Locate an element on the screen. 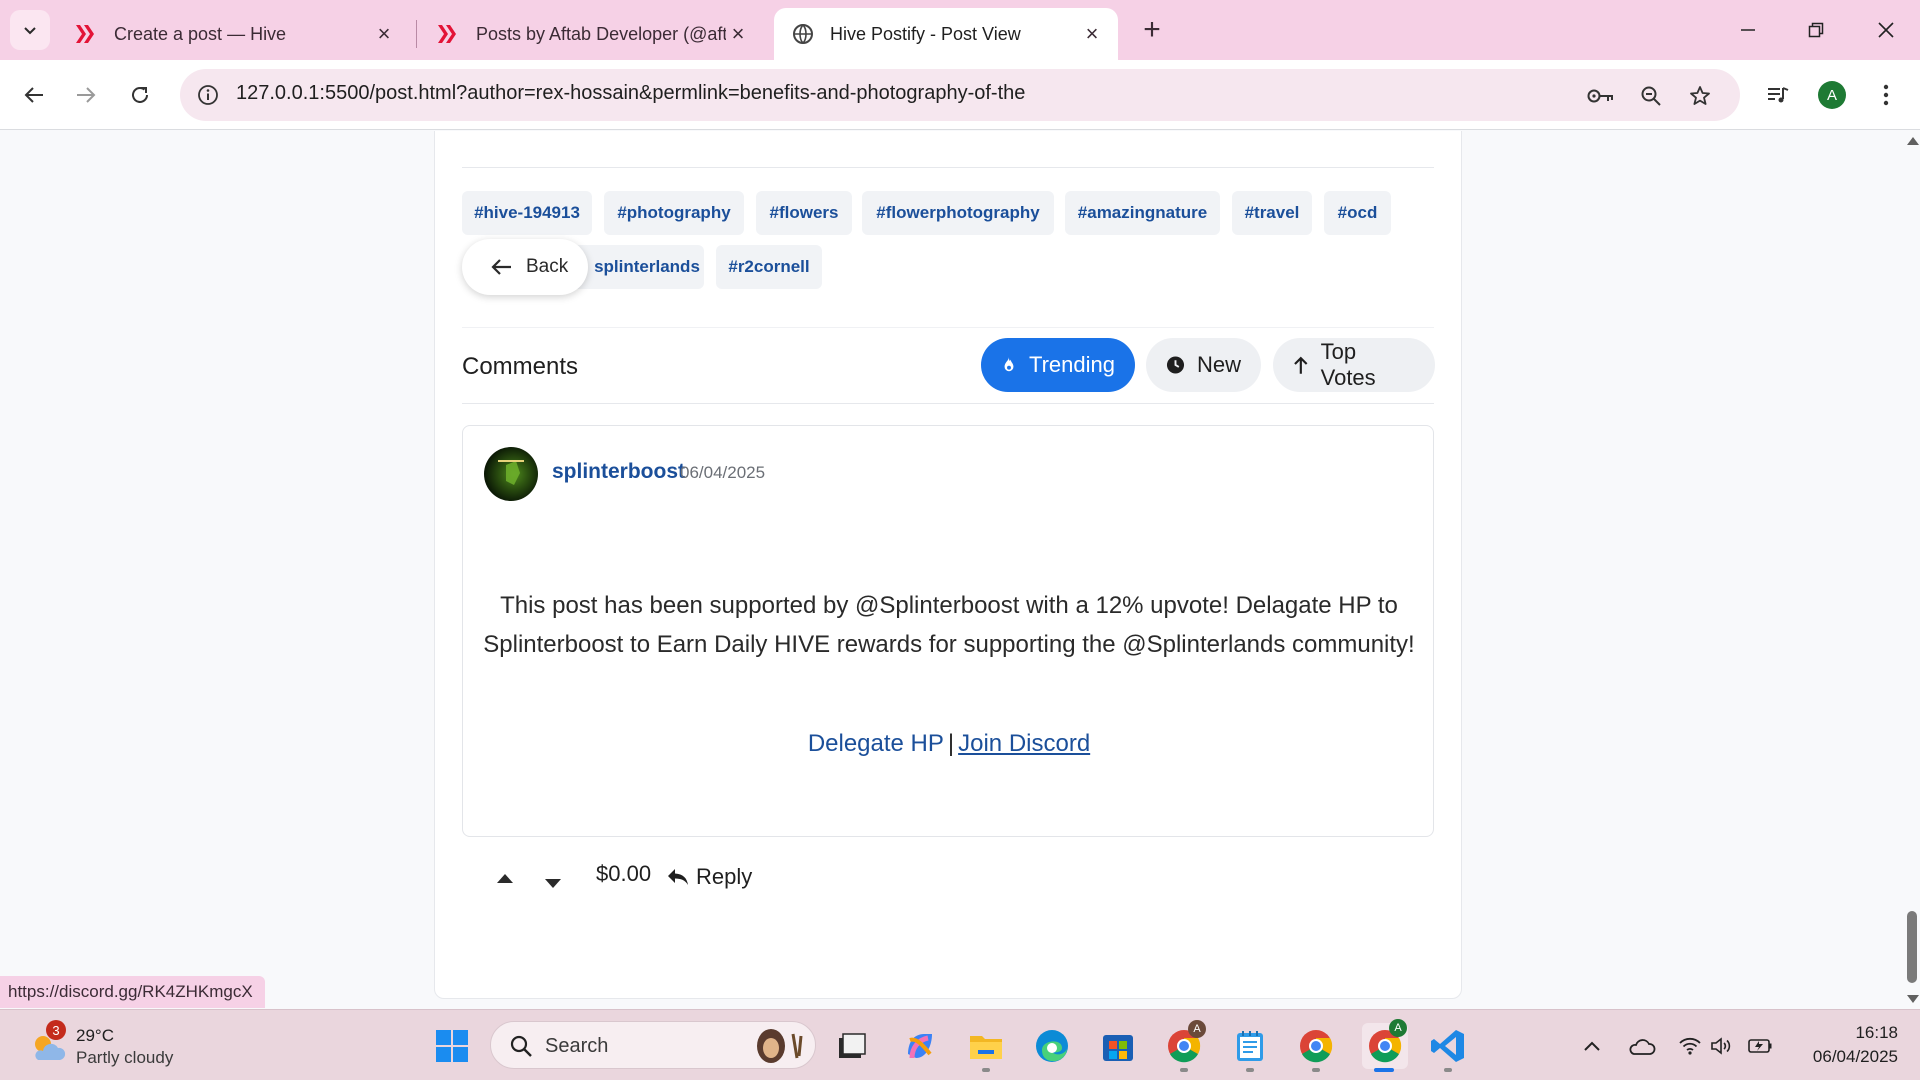 The width and height of the screenshot is (1920, 1080). tab-separator is located at coordinates (416, 34).